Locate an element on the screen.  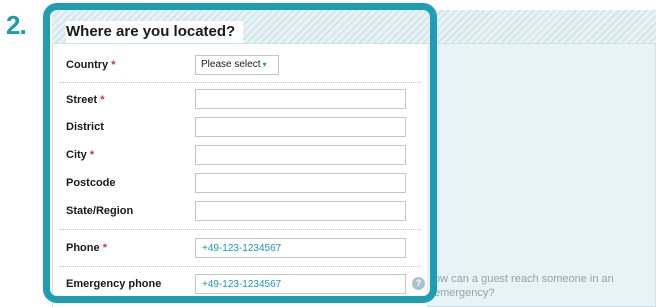
city-label-text: City is located at coordinates (76, 155).